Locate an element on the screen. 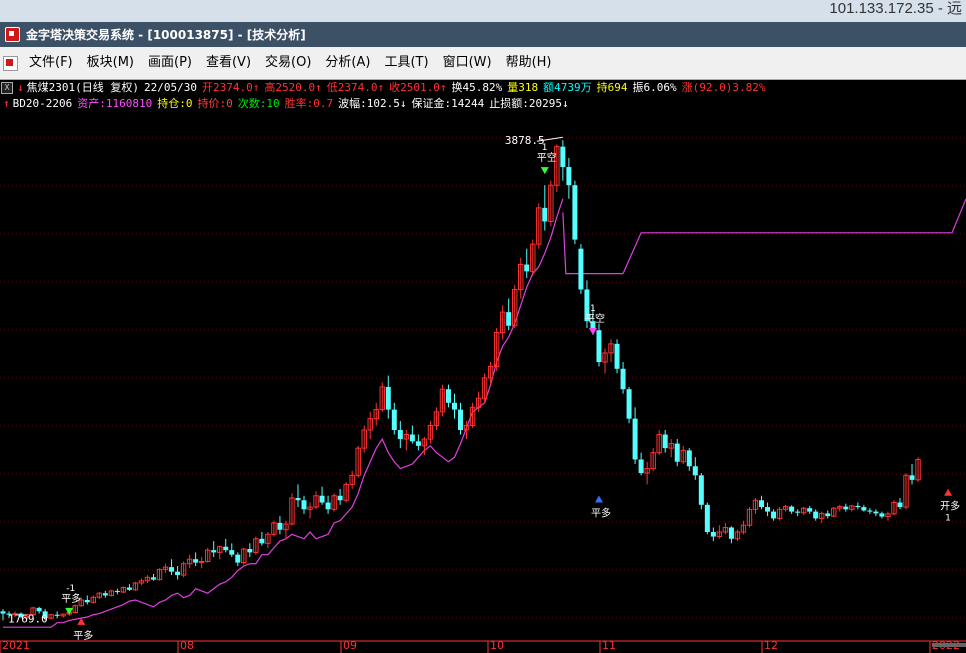 The image size is (966, 653). menu-view: 查看(V) is located at coordinates (228, 63).